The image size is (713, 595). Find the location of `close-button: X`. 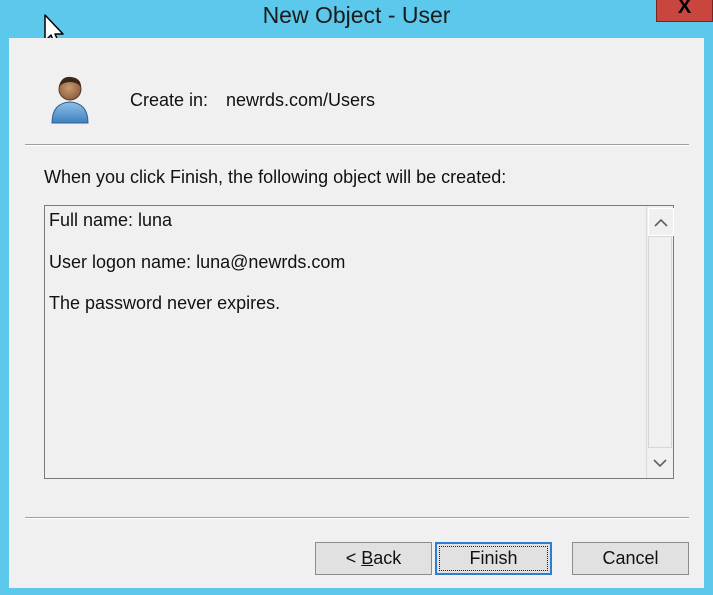

close-button: X is located at coordinates (684, 11).